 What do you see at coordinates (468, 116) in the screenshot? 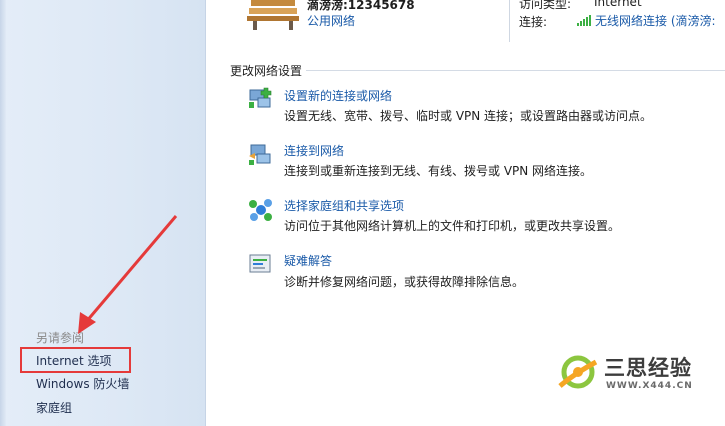
I see `setup-new-connection-desc: 设置无线、宽带、拨号、临时或 VPN 连接；或设置路由器或访问点。` at bounding box center [468, 116].